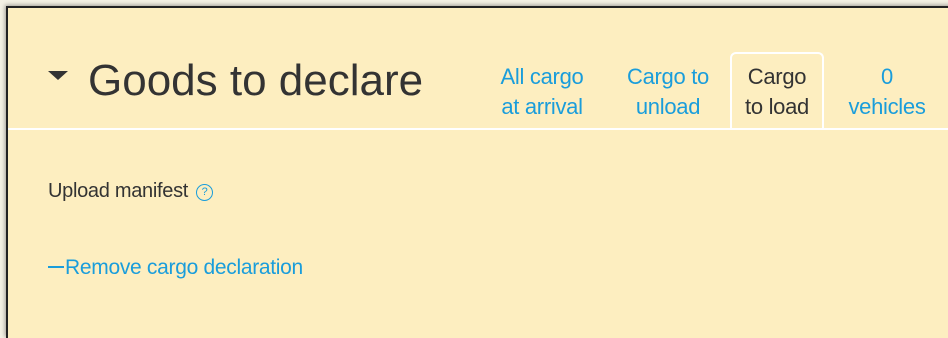 The width and height of the screenshot is (948, 338). I want to click on tab-label-line1: Cargo, so click(777, 76).